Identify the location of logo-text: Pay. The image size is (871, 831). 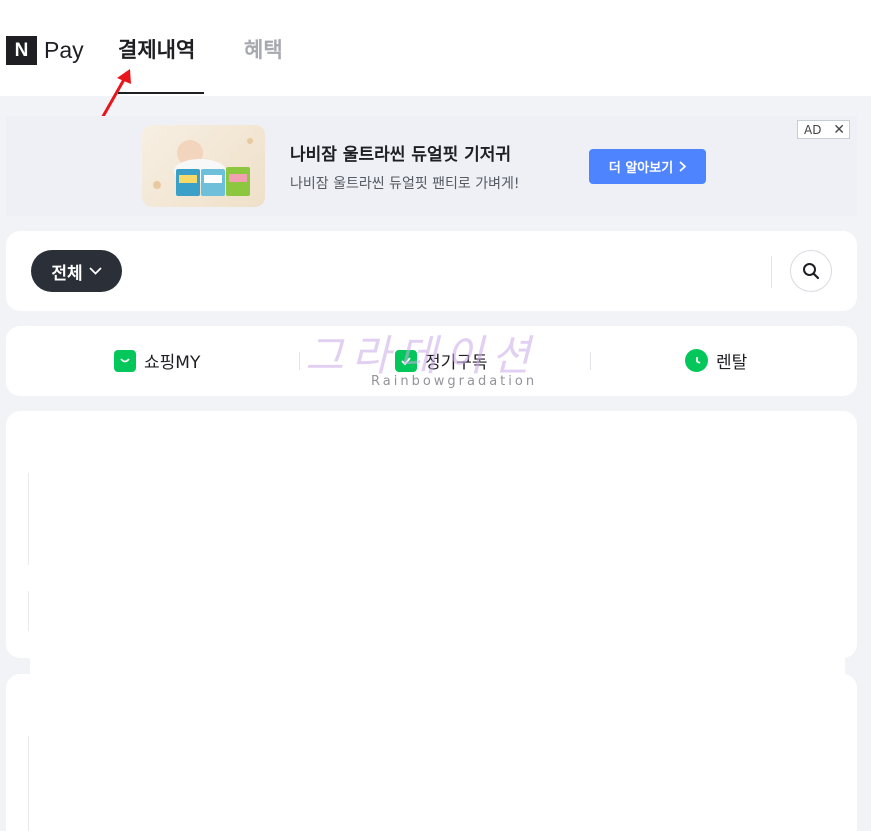
(64, 50).